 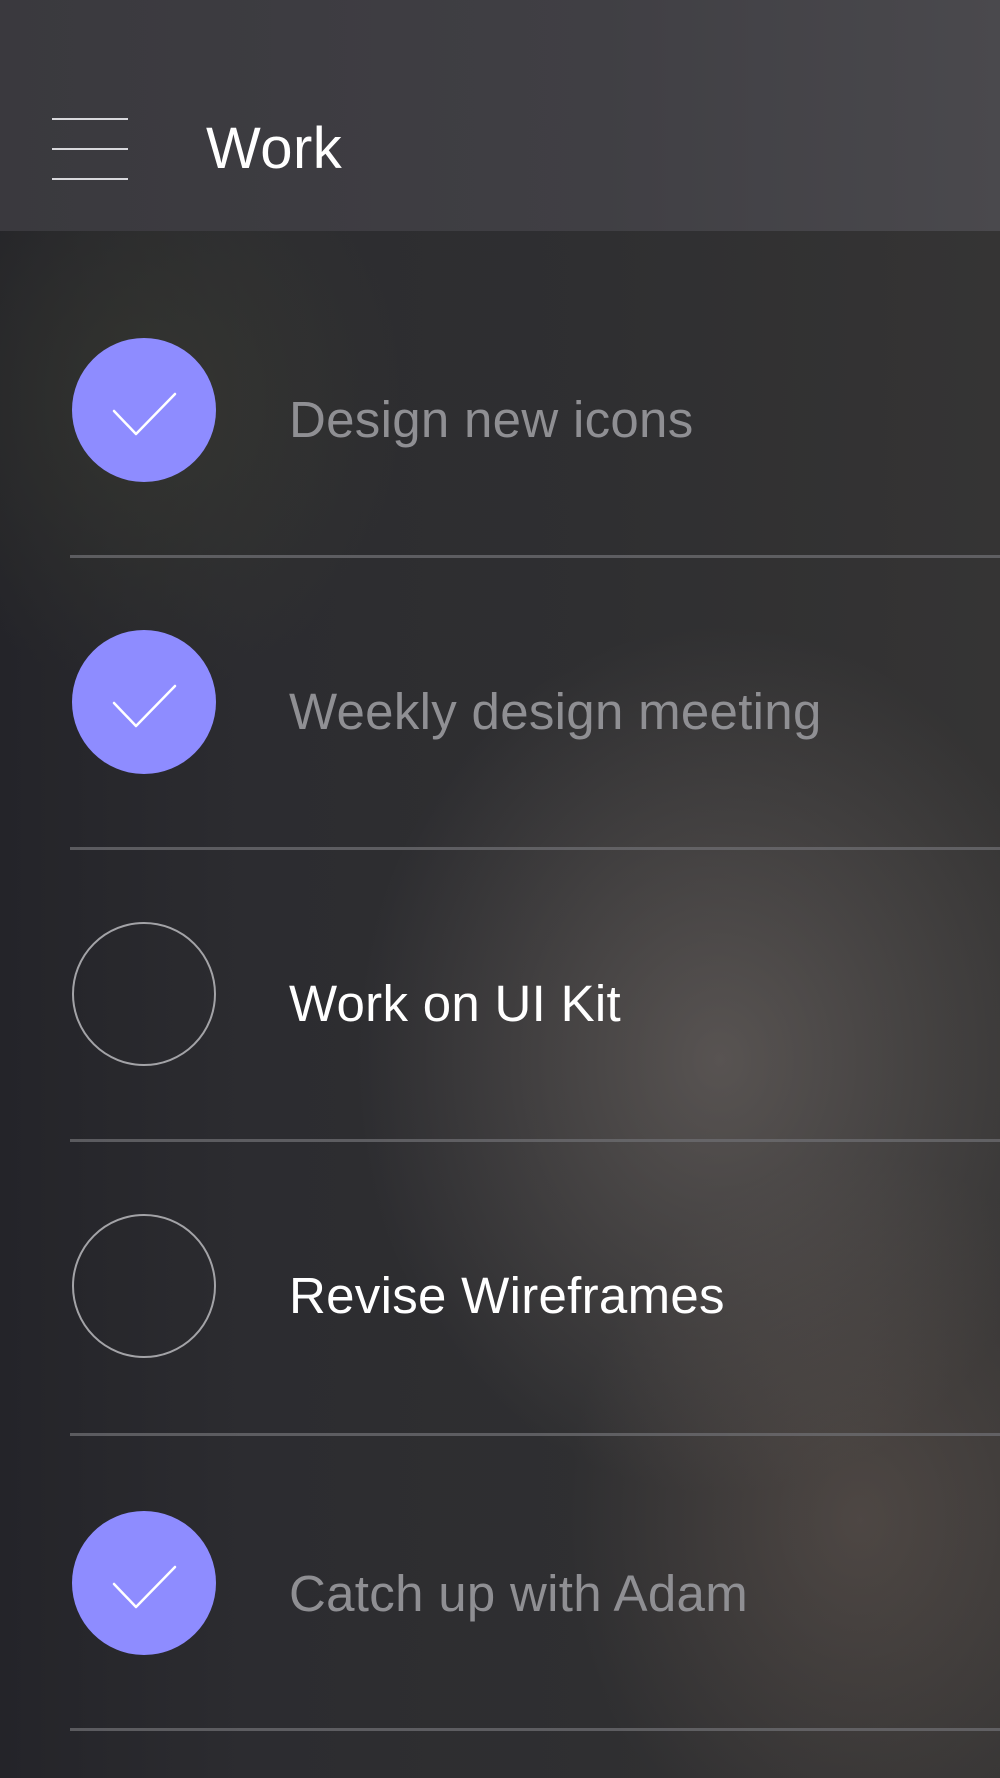 What do you see at coordinates (535, 1729) in the screenshot?
I see `divider` at bounding box center [535, 1729].